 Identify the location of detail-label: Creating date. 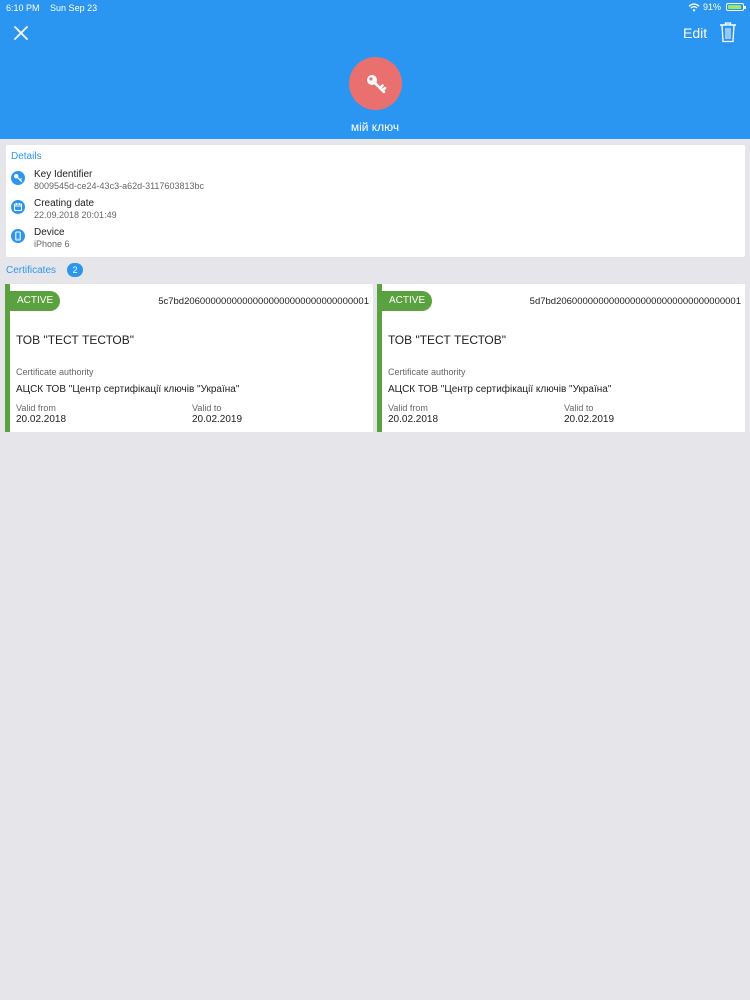
(64, 203).